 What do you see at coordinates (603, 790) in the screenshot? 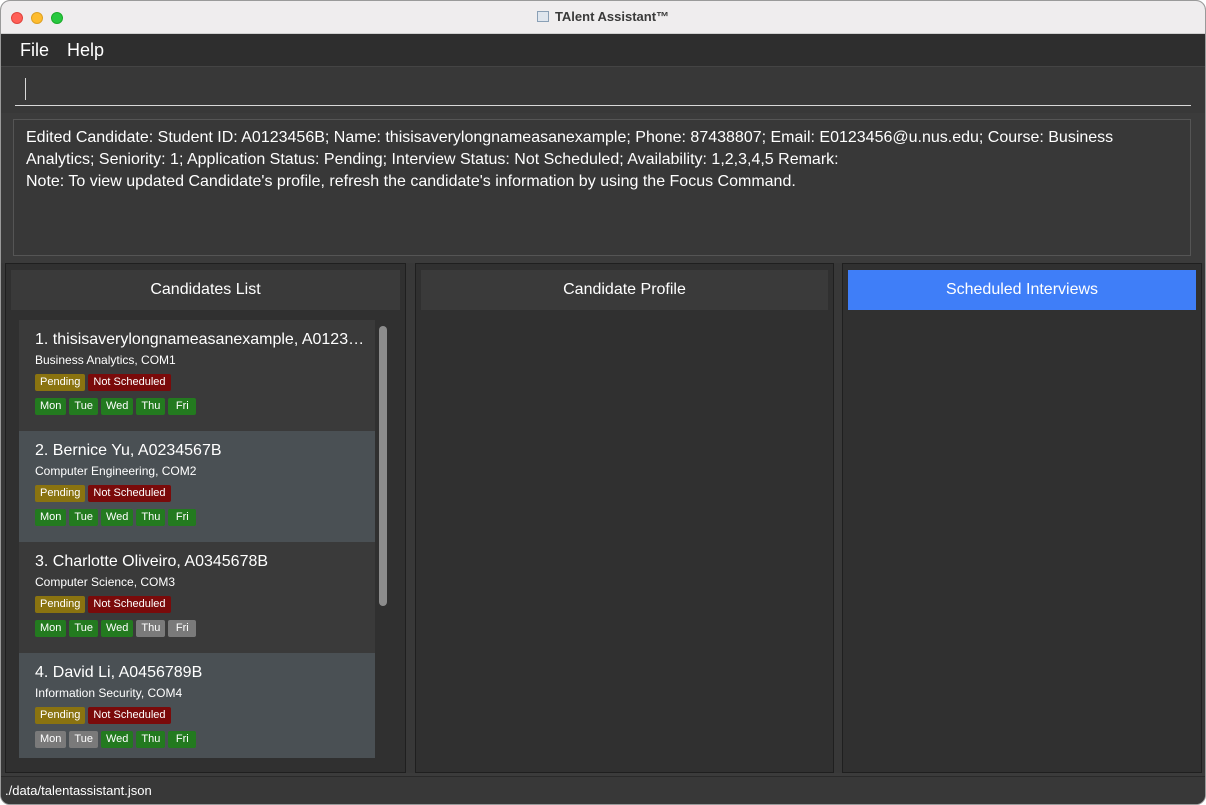
I see `status-bar: ./data/talentassistant.json` at bounding box center [603, 790].